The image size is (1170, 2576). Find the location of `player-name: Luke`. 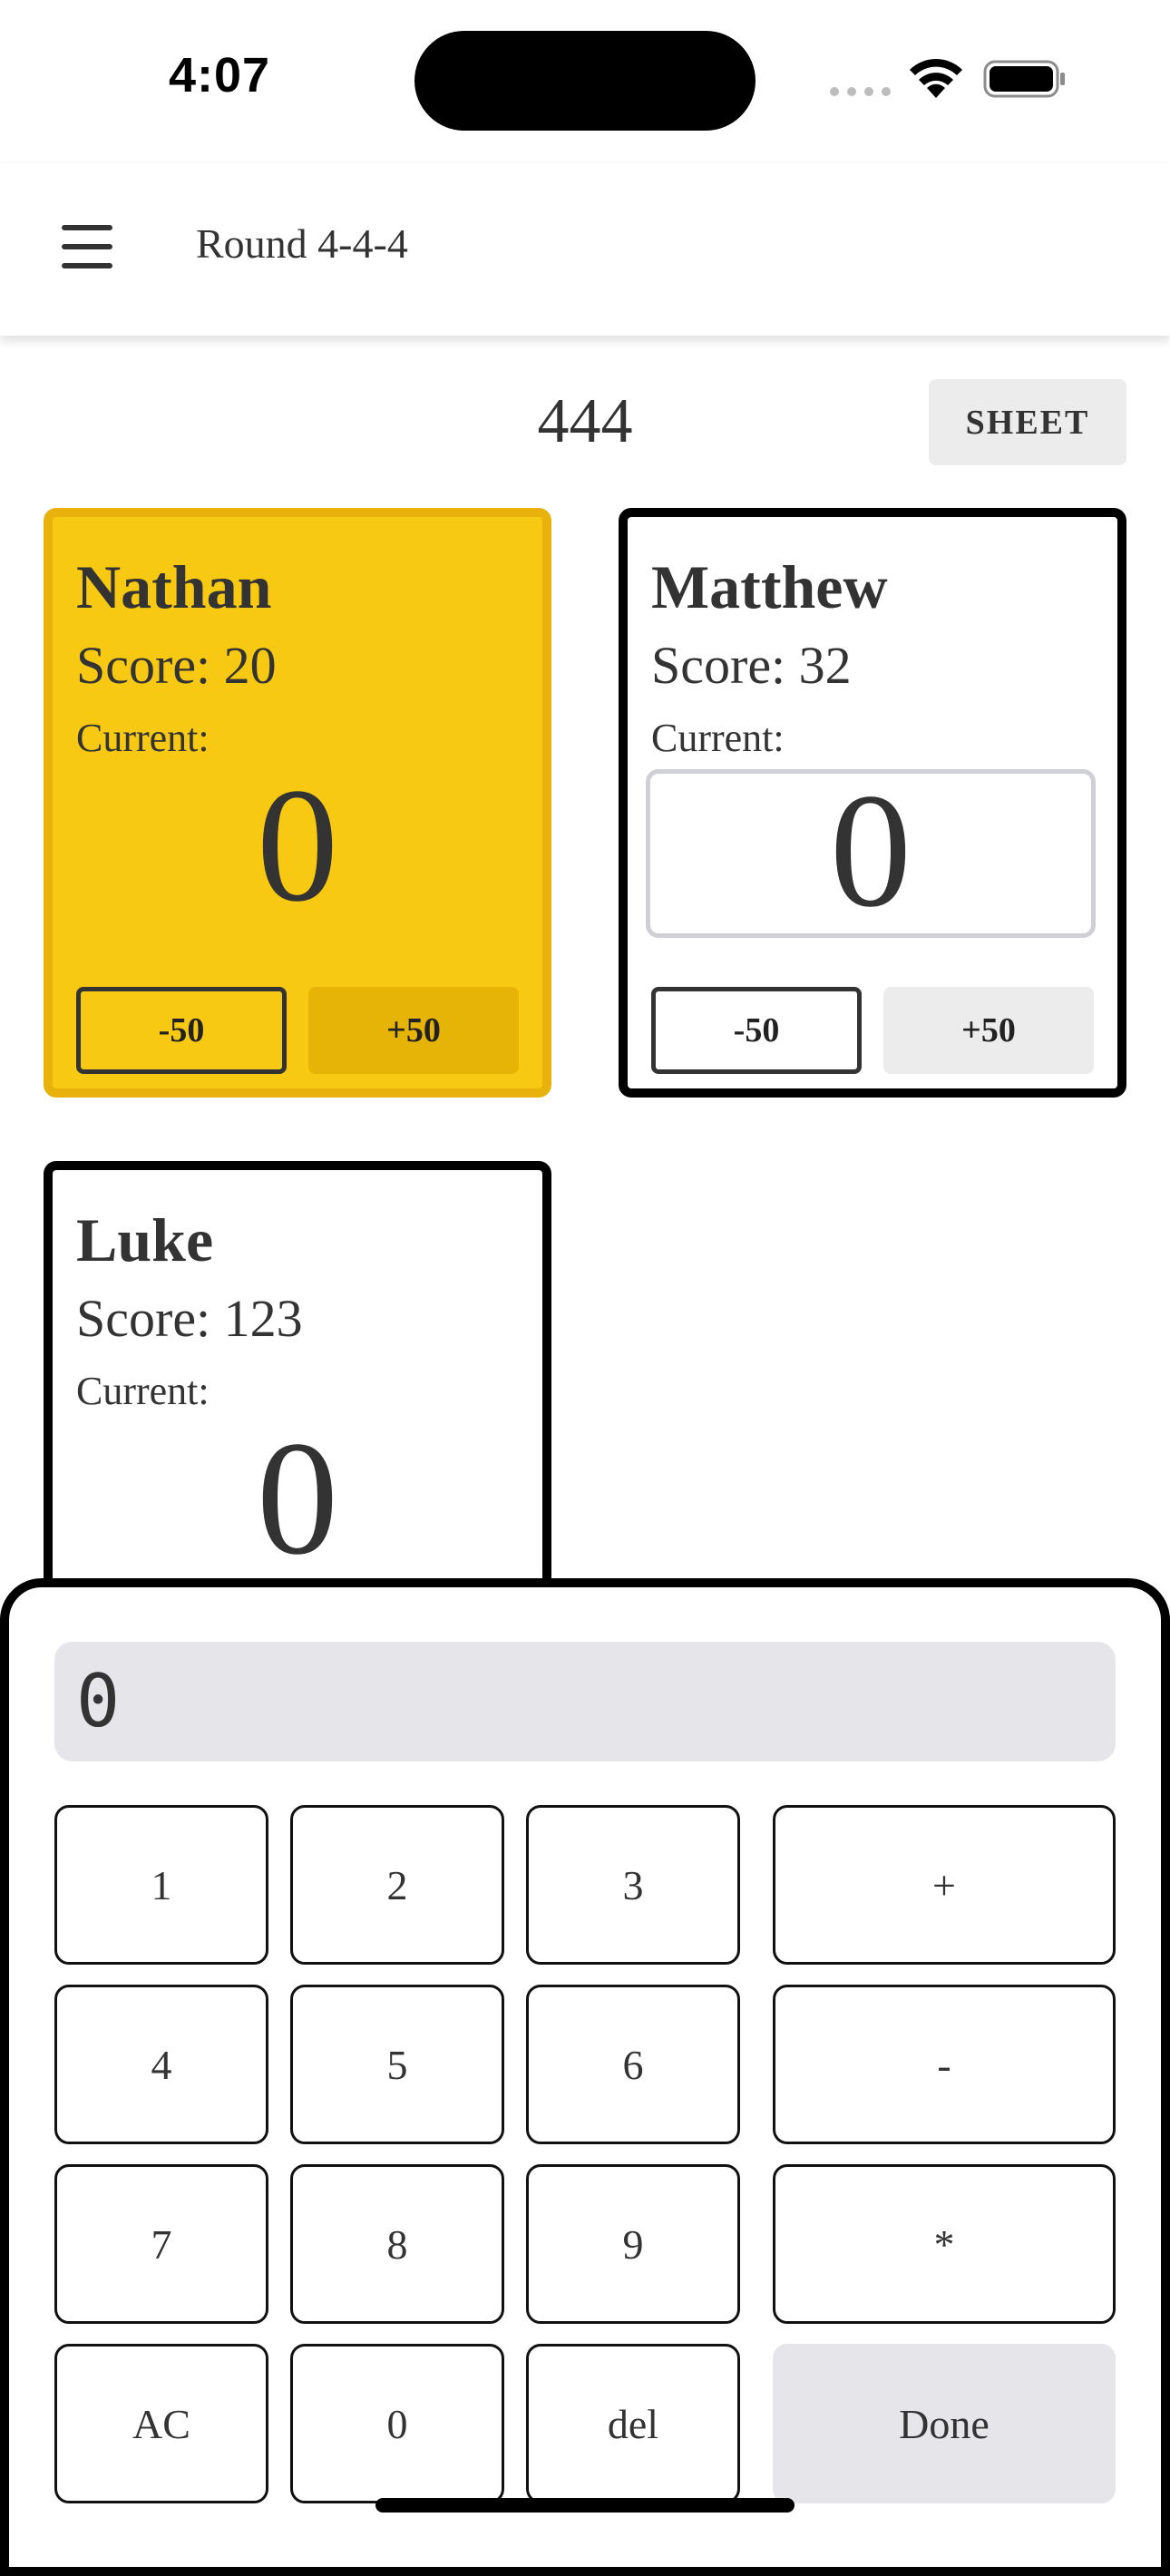

player-name: Luke is located at coordinates (145, 1239).